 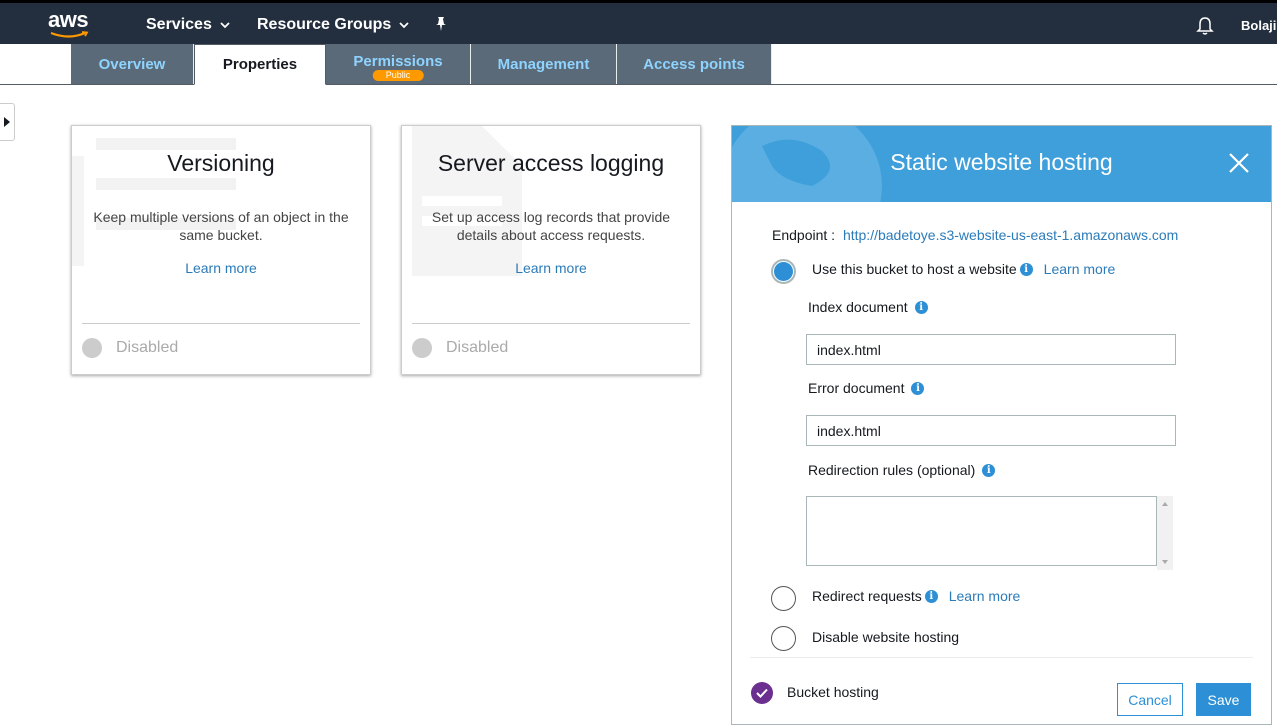 I want to click on redirection-rules-field: Redirection rules (optional) i, so click(x=902, y=470).